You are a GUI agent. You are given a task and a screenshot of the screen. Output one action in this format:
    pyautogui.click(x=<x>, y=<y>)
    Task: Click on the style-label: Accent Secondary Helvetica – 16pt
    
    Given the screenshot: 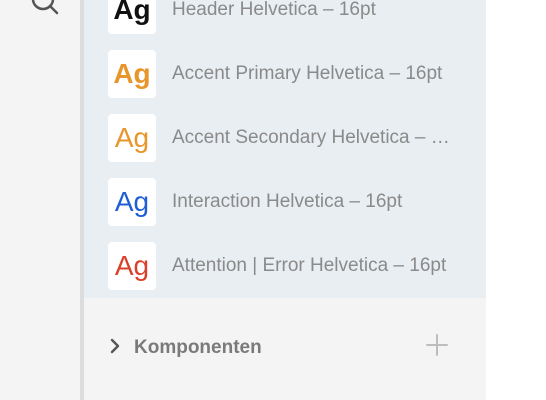 What is the action you would take?
    pyautogui.click(x=312, y=137)
    